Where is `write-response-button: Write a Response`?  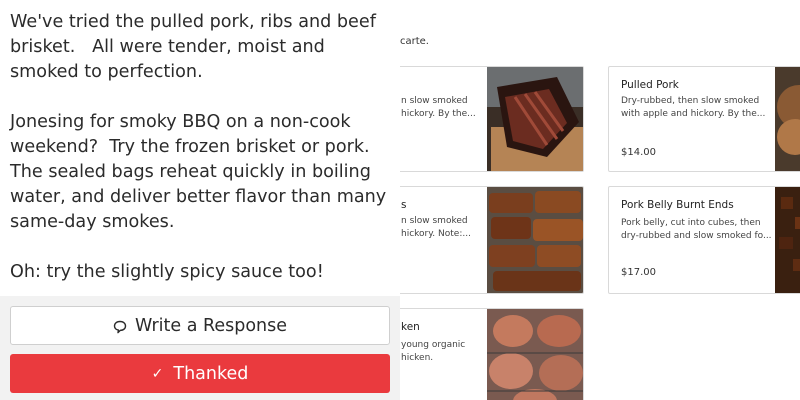
write-response-button: Write a Response is located at coordinates (200, 325).